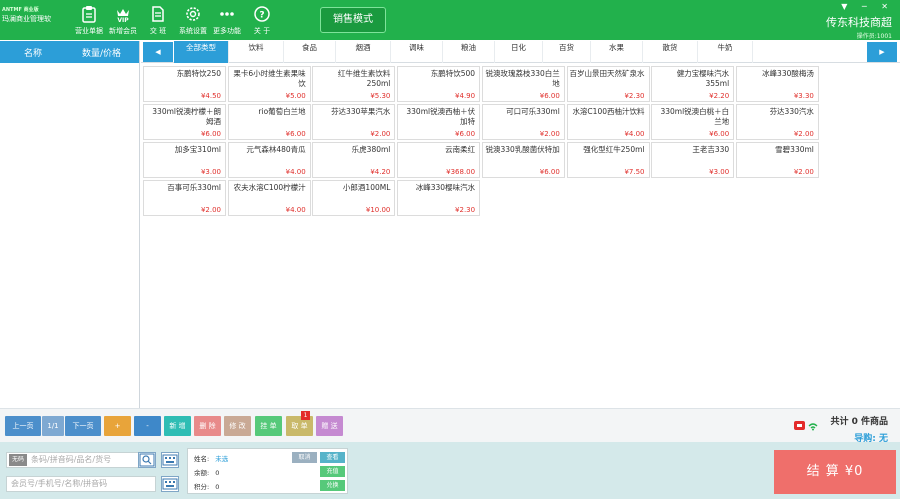 The width and height of the screenshot is (900, 499). What do you see at coordinates (227, 20) in the screenshot?
I see `toolbar-more: 更多功能` at bounding box center [227, 20].